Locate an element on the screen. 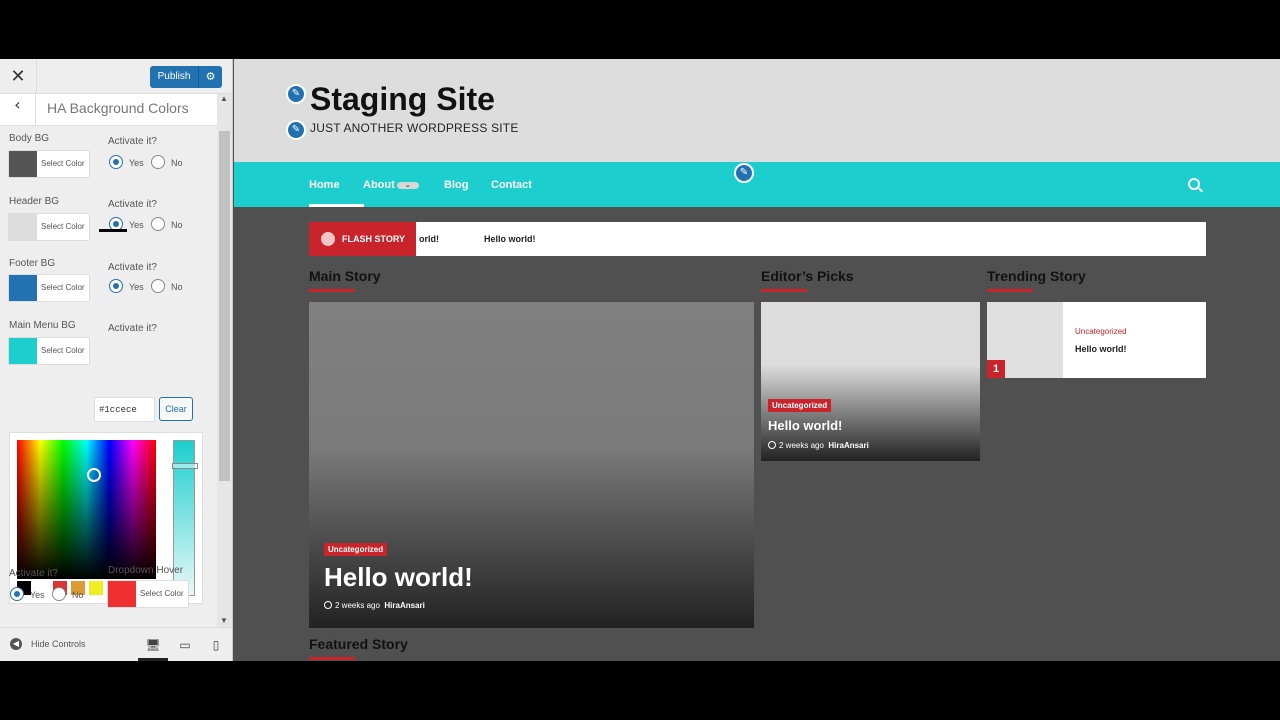 The width and height of the screenshot is (1280, 720). trending-rank-badge: 1 is located at coordinates (996, 369).